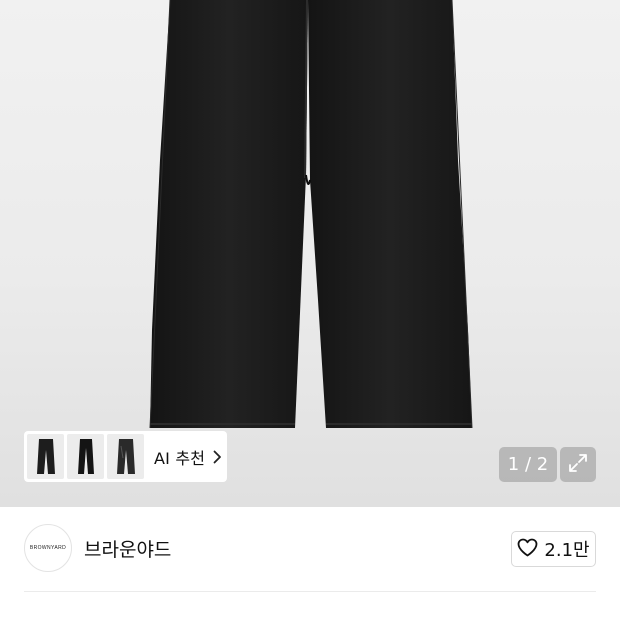 This screenshot has width=620, height=620. I want to click on brand-logo-text: BROWNYARD, so click(48, 548).